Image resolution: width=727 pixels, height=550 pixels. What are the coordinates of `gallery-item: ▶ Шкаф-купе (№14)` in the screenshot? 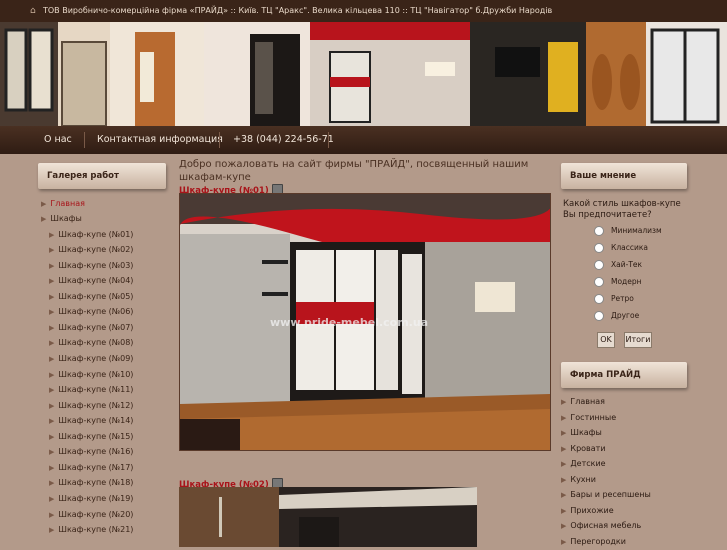 It's located at (91, 420).